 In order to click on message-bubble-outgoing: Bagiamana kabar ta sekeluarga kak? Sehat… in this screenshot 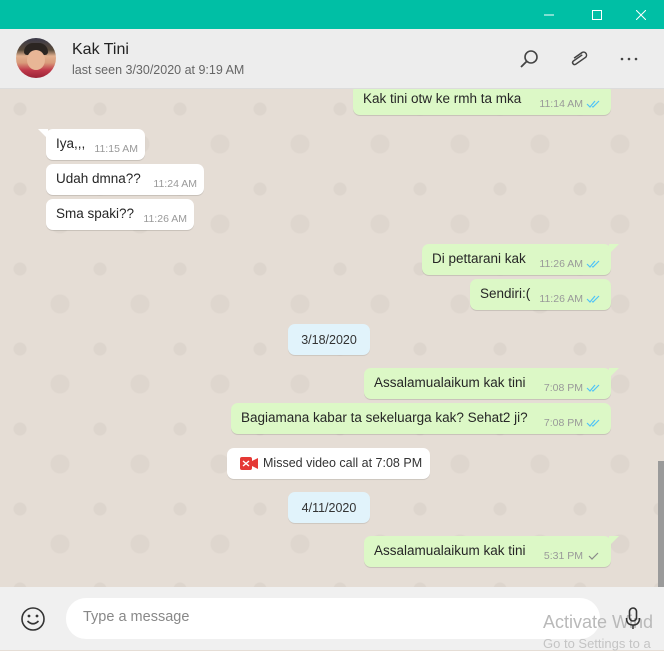, I will do `click(421, 418)`.